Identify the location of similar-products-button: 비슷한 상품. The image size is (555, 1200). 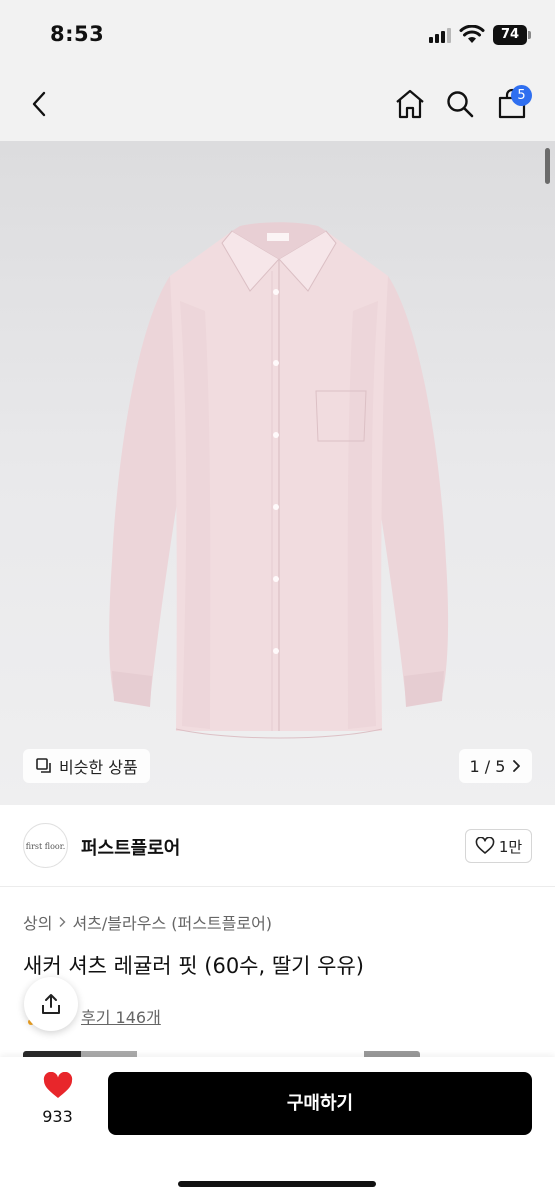
(86, 766).